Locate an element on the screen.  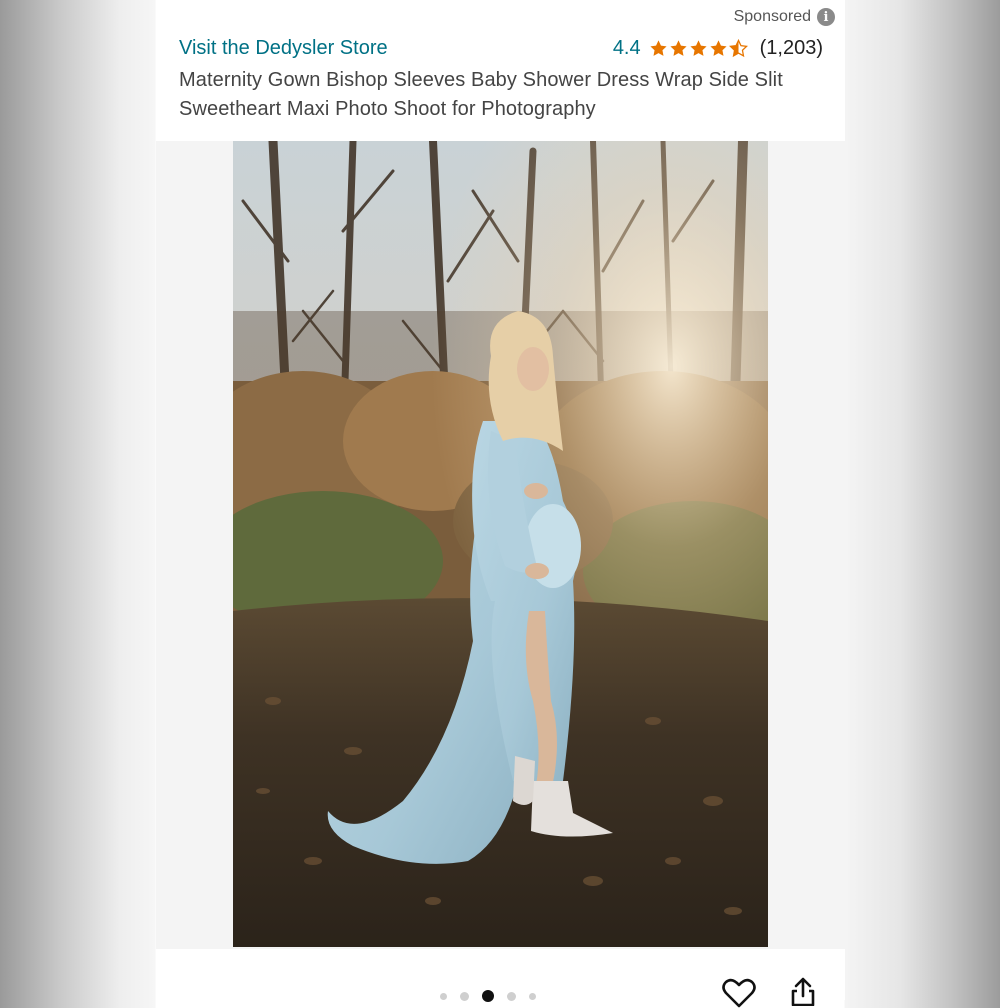
carousel-indicators is located at coordinates (488, 996).